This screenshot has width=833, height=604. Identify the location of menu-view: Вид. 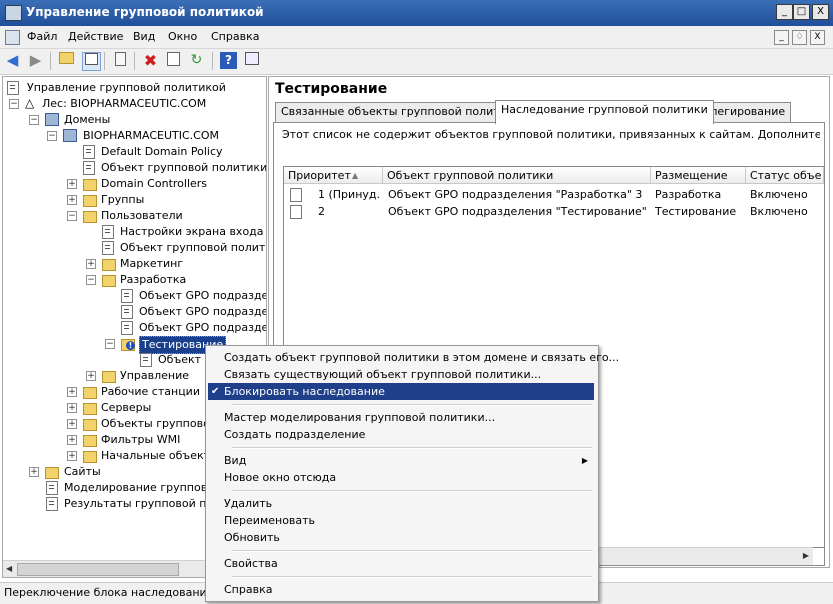
(144, 36).